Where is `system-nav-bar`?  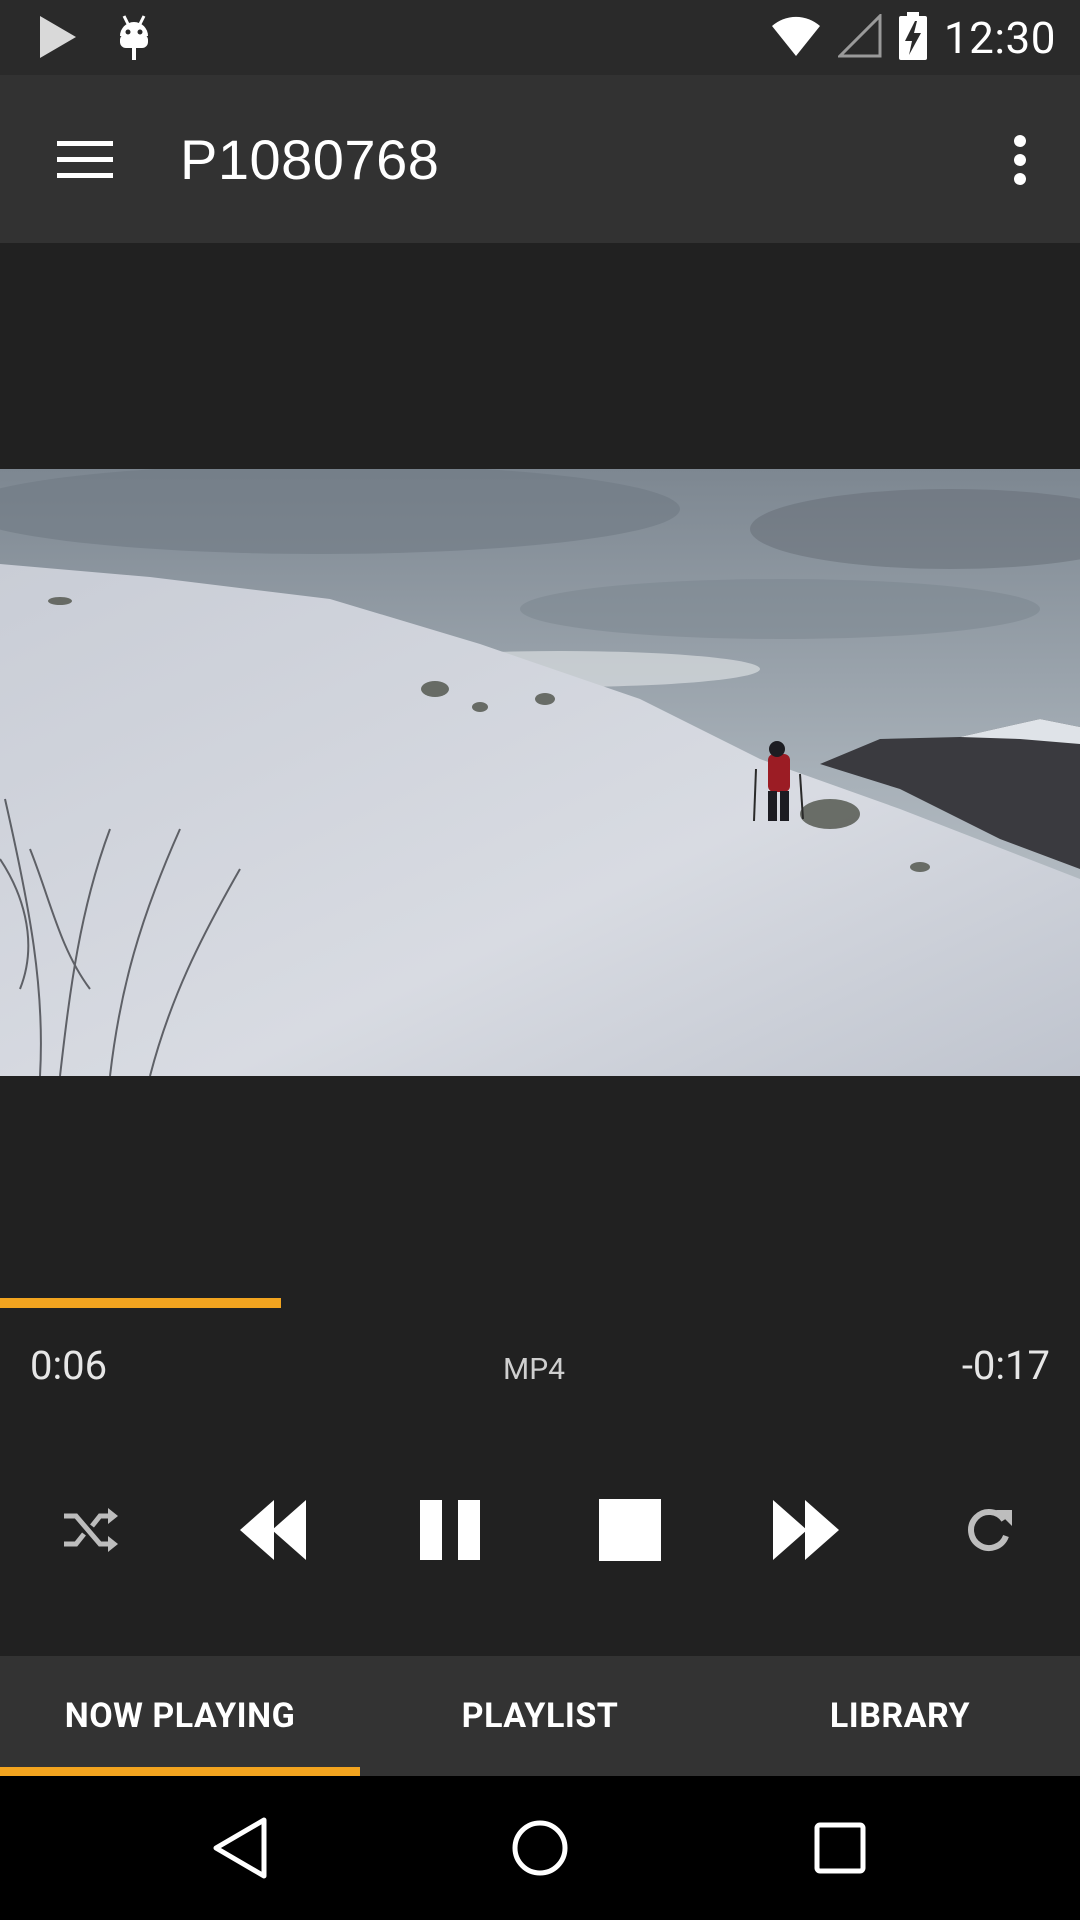 system-nav-bar is located at coordinates (540, 1848).